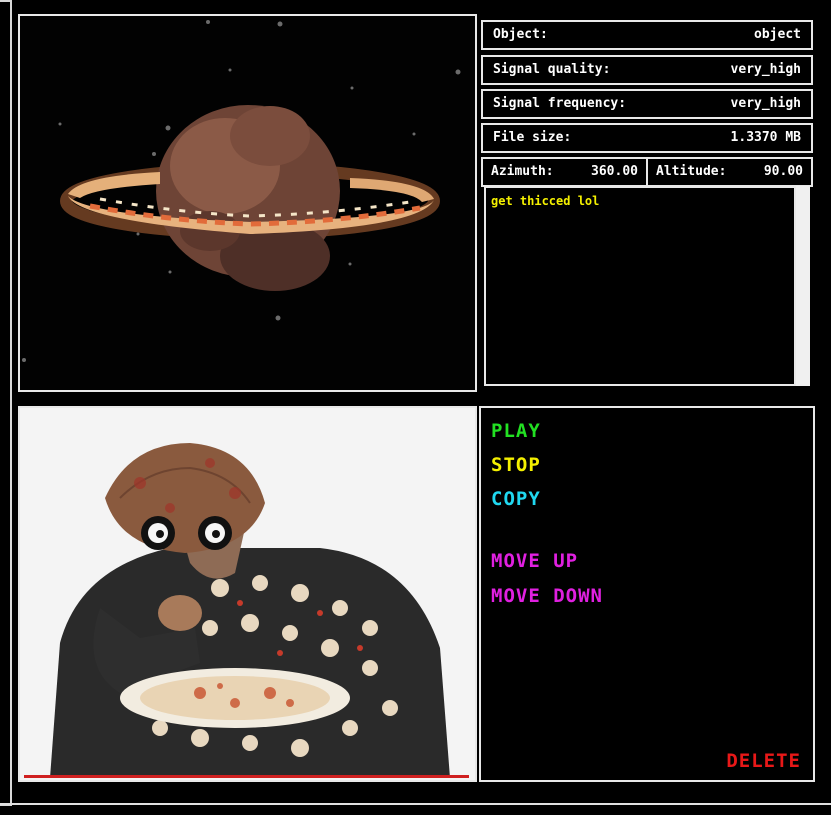 The image size is (831, 815). I want to click on bottom-divider, so click(415, 804).